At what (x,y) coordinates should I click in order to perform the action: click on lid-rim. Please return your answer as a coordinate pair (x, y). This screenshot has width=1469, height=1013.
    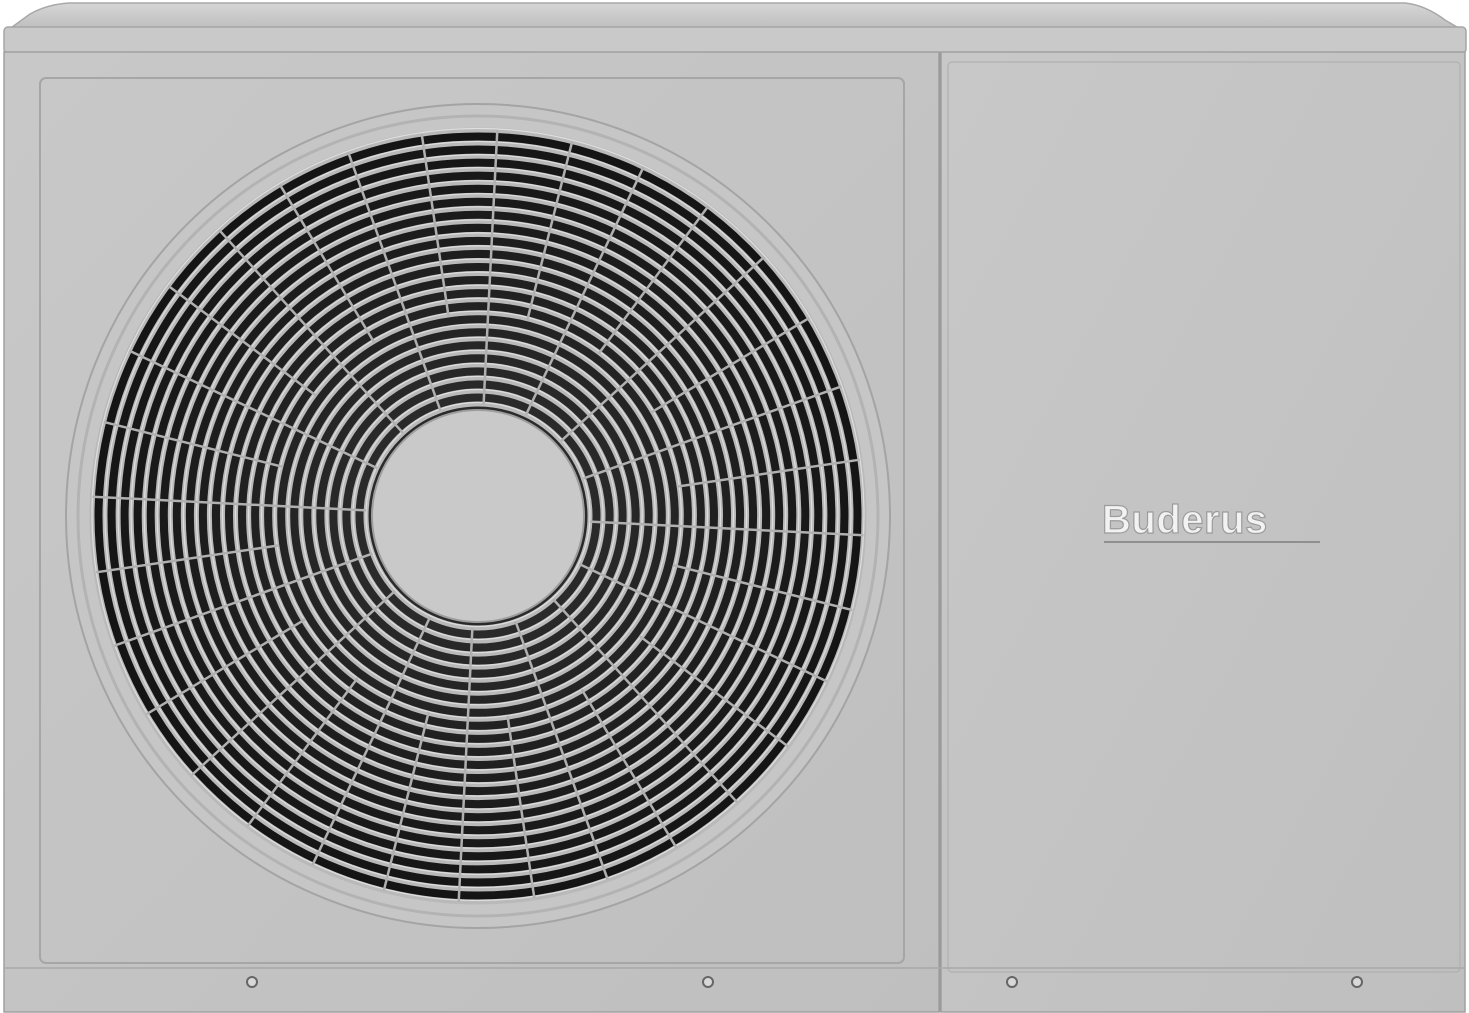
    Looking at the image, I should click on (735, 40).